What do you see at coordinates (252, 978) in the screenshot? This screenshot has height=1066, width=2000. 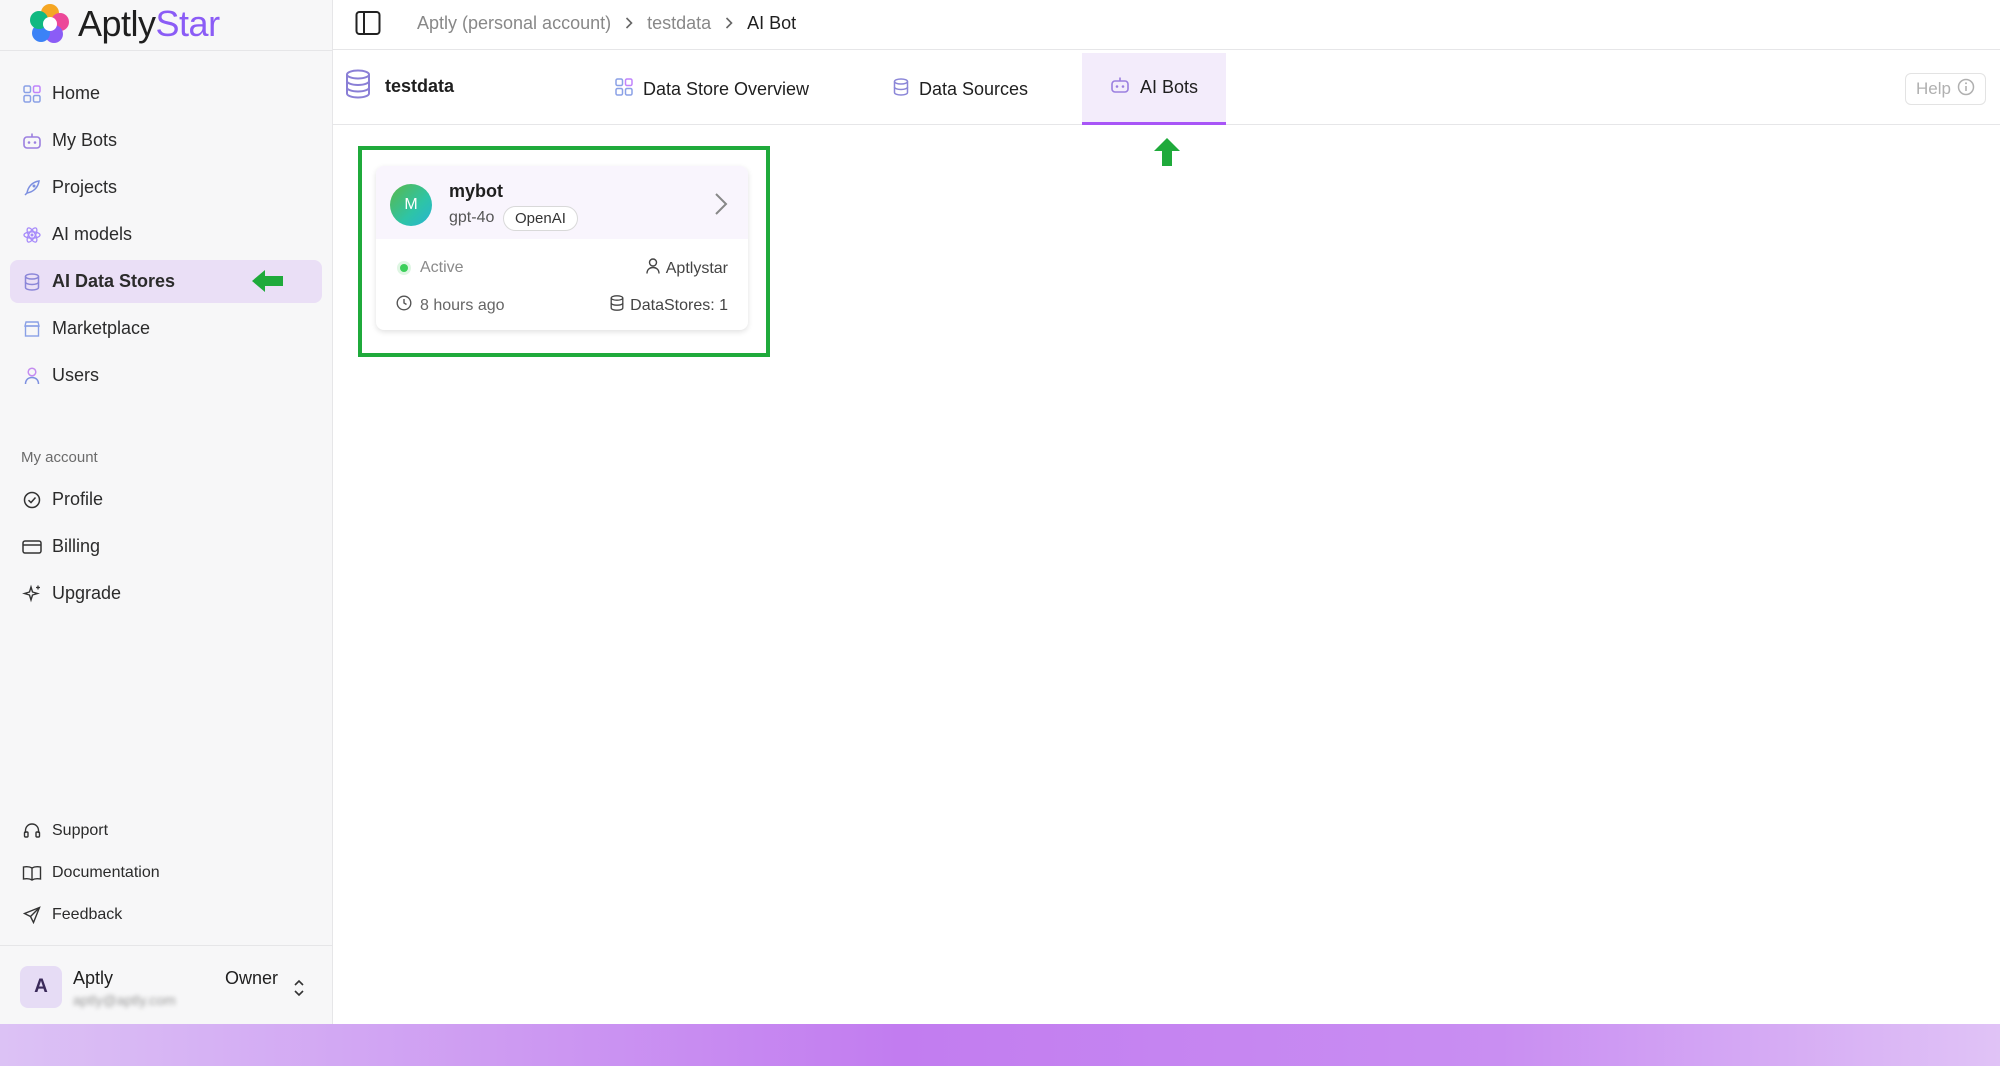 I see `user-role: Owner` at bounding box center [252, 978].